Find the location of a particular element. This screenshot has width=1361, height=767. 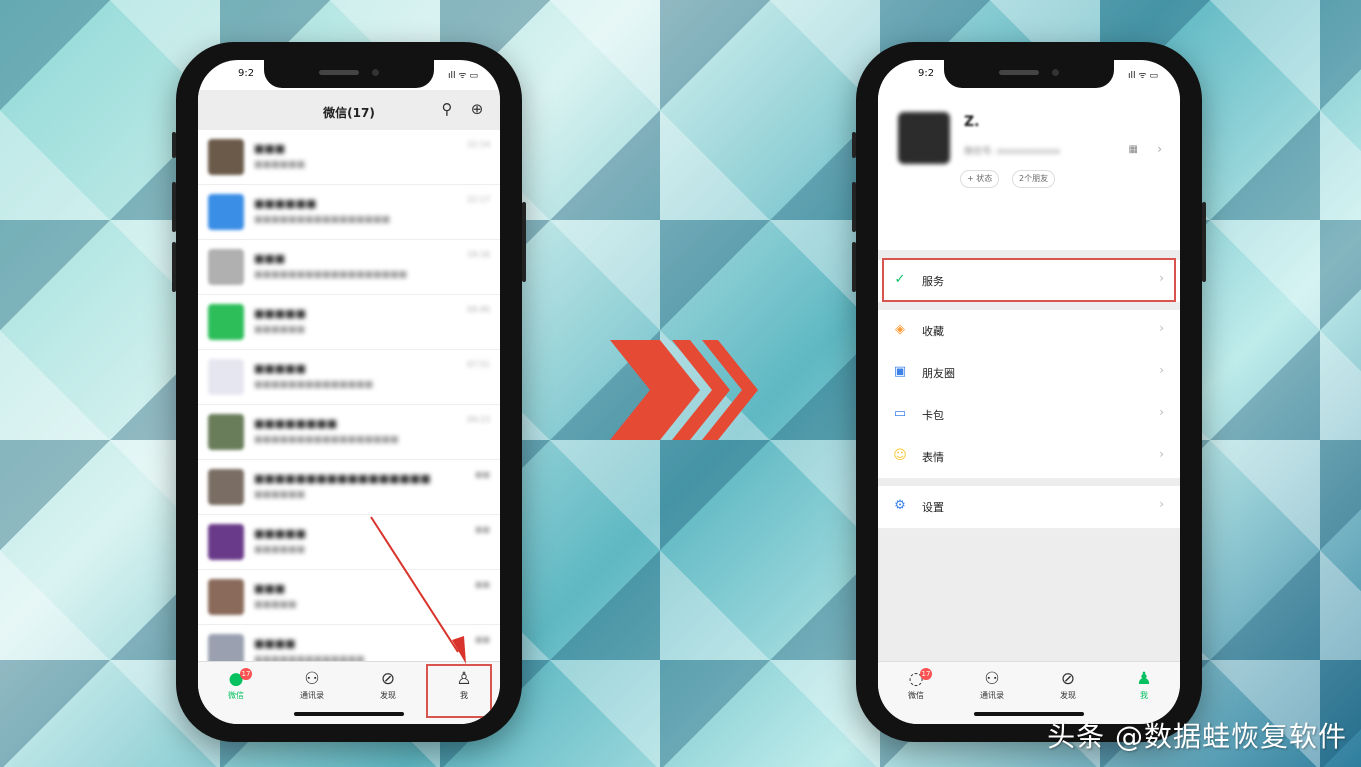

cards-icon: ▭ is located at coordinates (900, 413).